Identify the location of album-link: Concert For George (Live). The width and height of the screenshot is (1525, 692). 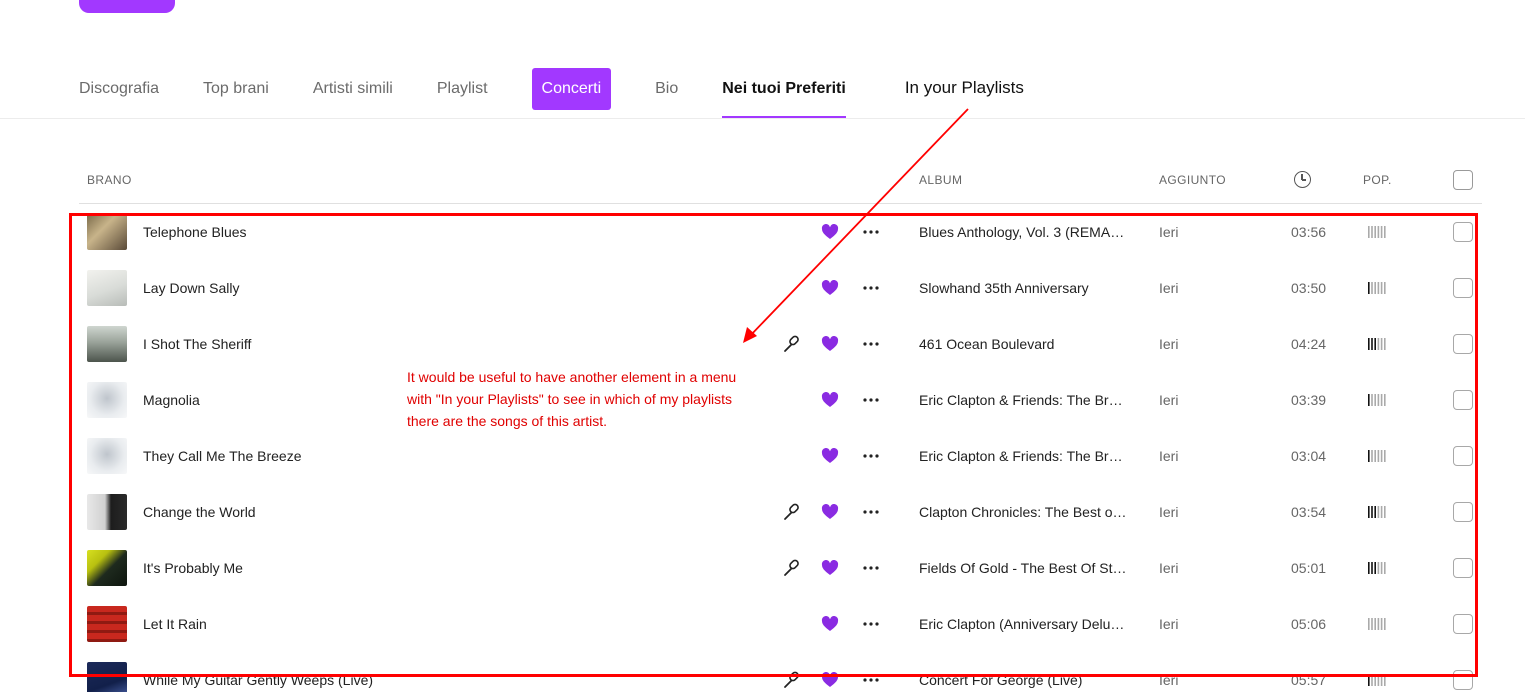
(1024, 680).